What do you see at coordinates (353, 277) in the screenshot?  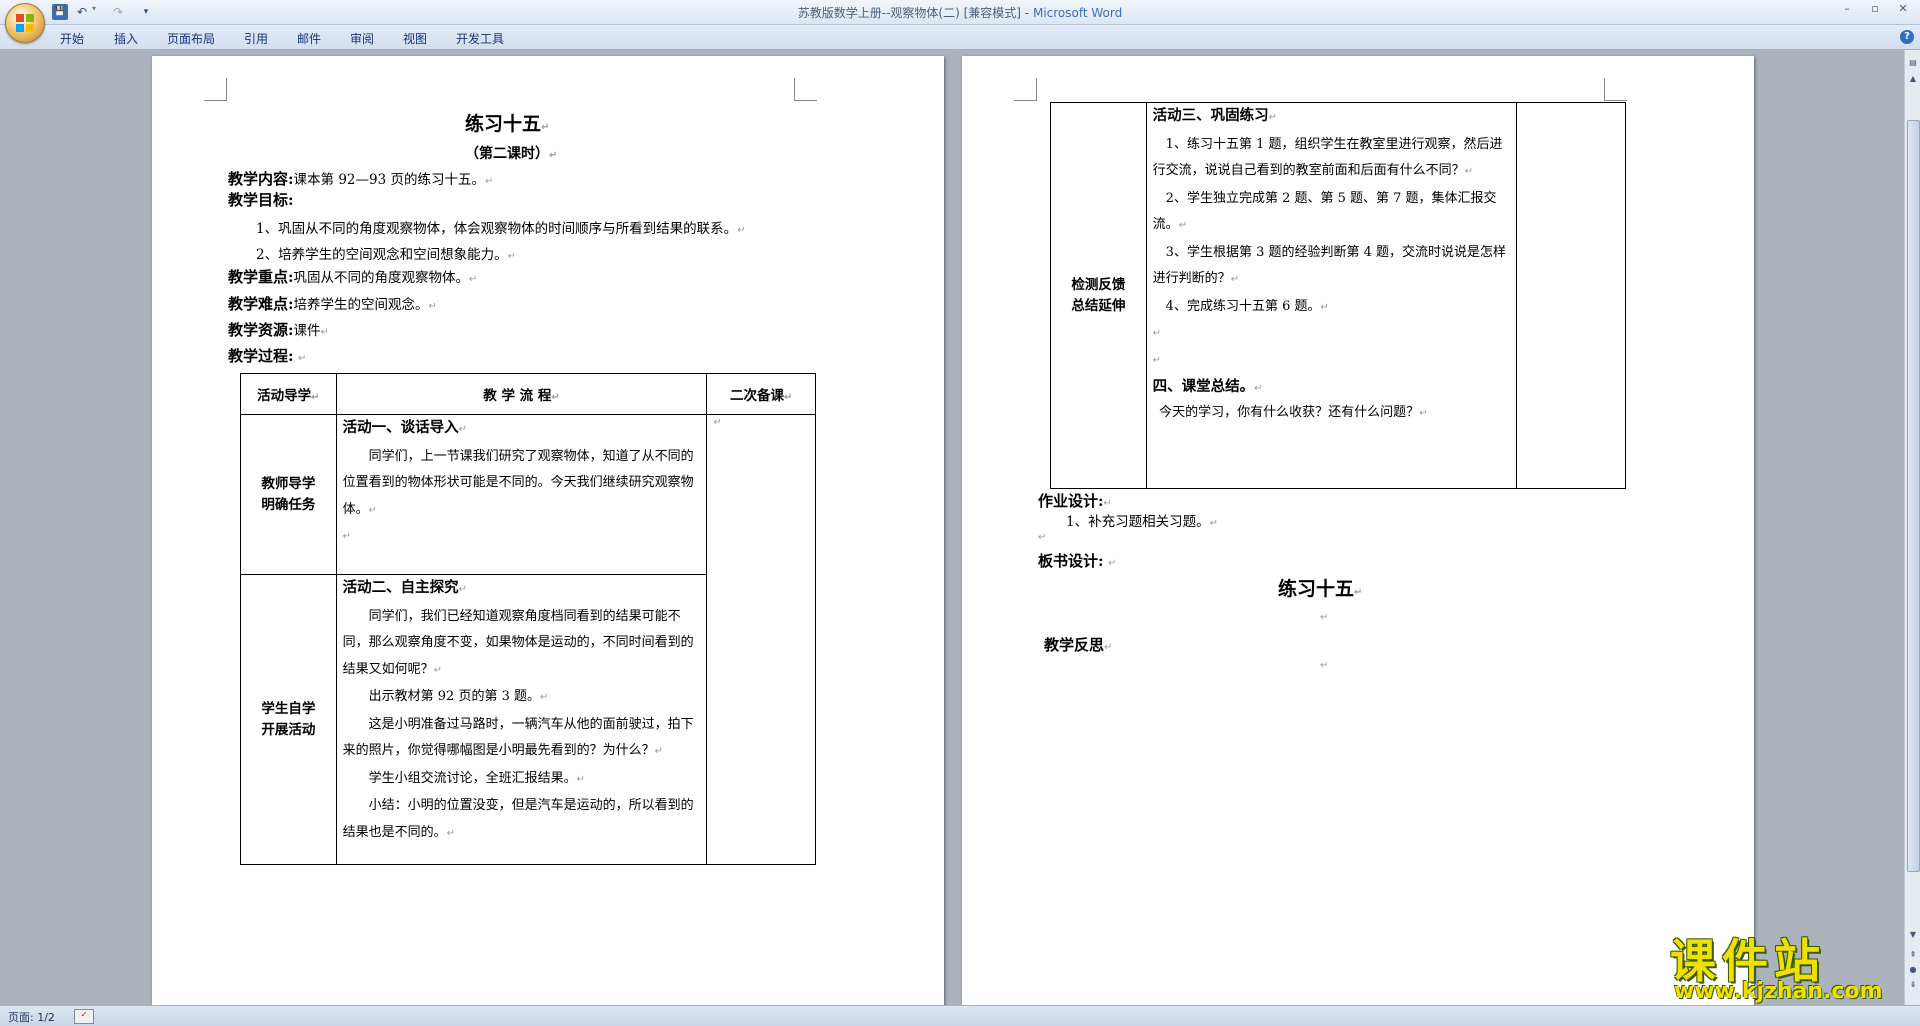 I see `key-line: 教学重点:巩固从不同的角度观察物体。↵` at bounding box center [353, 277].